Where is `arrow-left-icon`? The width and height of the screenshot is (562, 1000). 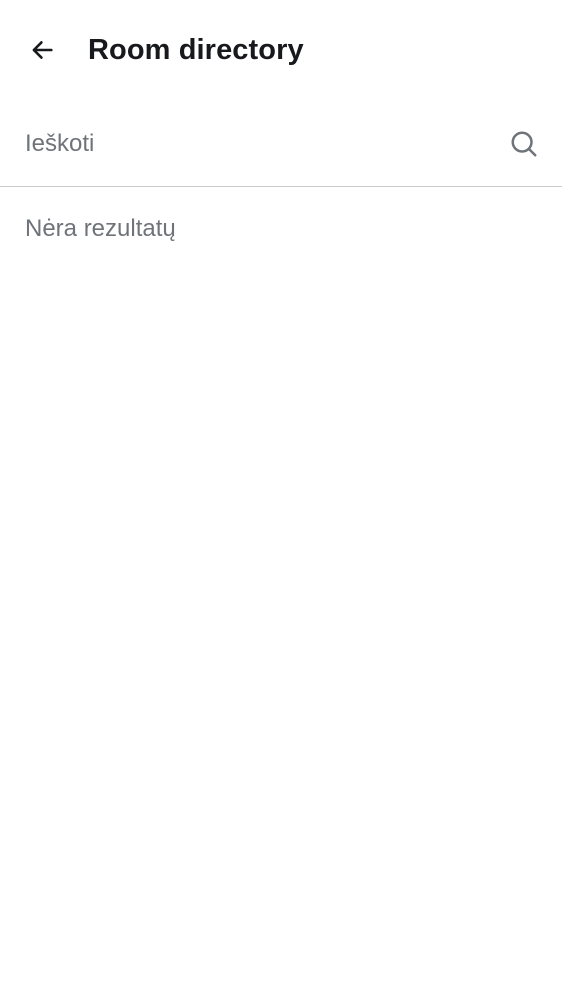 arrow-left-icon is located at coordinates (42, 50).